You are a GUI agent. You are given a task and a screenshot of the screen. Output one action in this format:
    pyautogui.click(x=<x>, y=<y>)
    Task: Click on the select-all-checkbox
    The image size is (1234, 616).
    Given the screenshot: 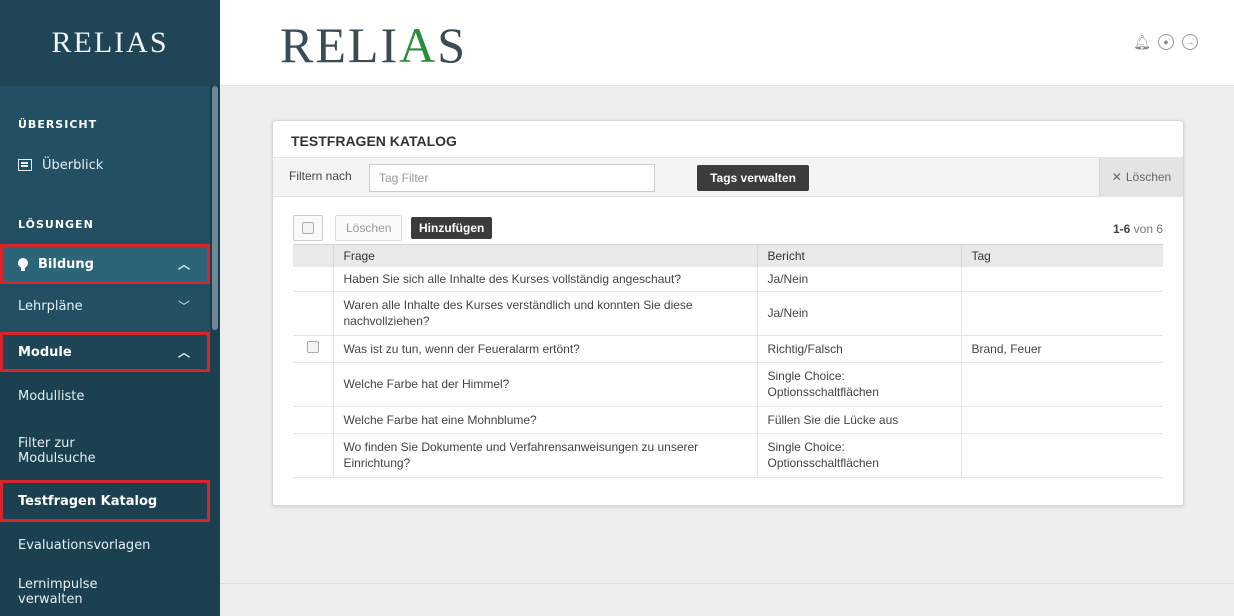 What is the action you would take?
    pyautogui.click(x=308, y=228)
    